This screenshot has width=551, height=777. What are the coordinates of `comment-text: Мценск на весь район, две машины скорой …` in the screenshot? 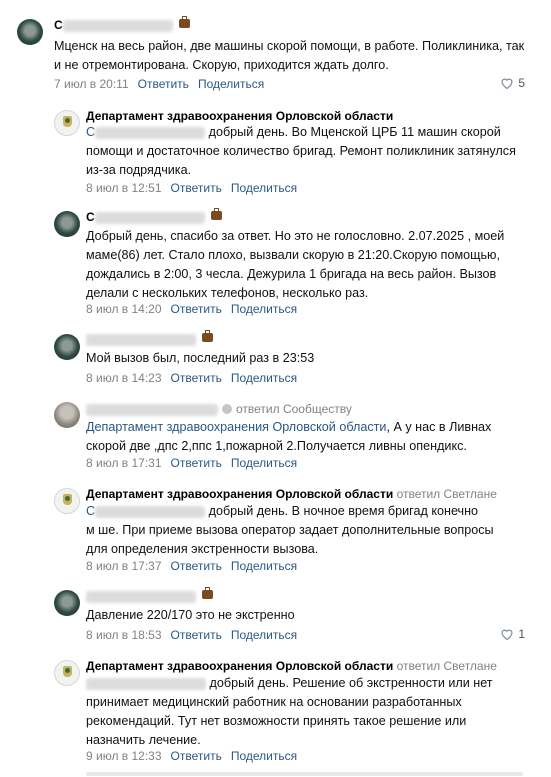 It's located at (289, 55).